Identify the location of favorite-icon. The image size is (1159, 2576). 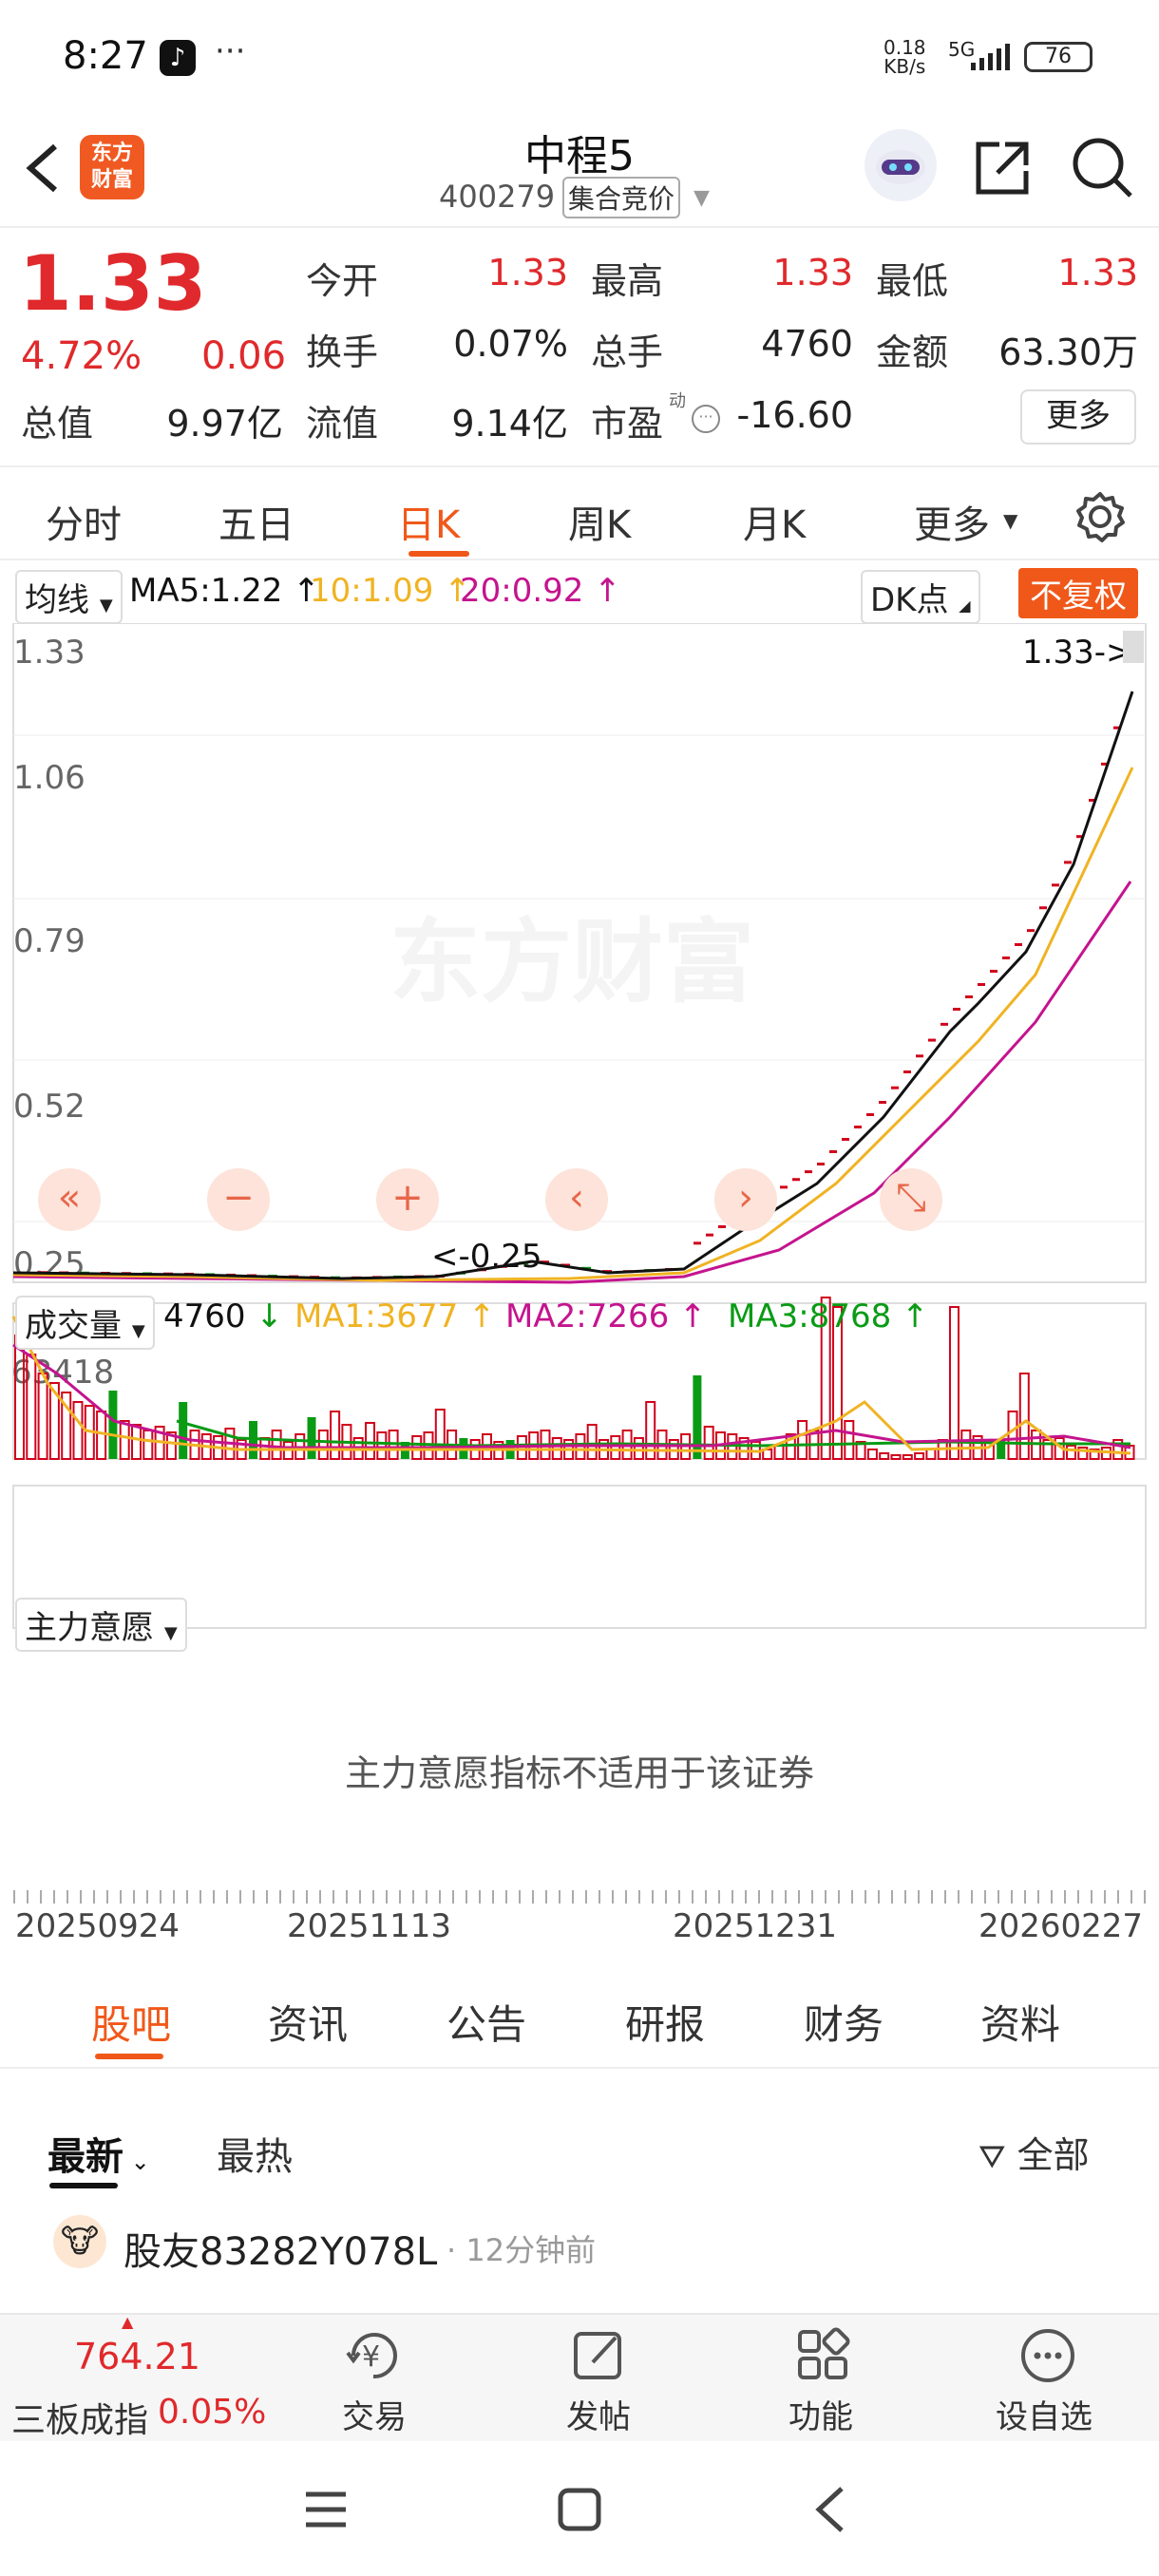
(1047, 2357).